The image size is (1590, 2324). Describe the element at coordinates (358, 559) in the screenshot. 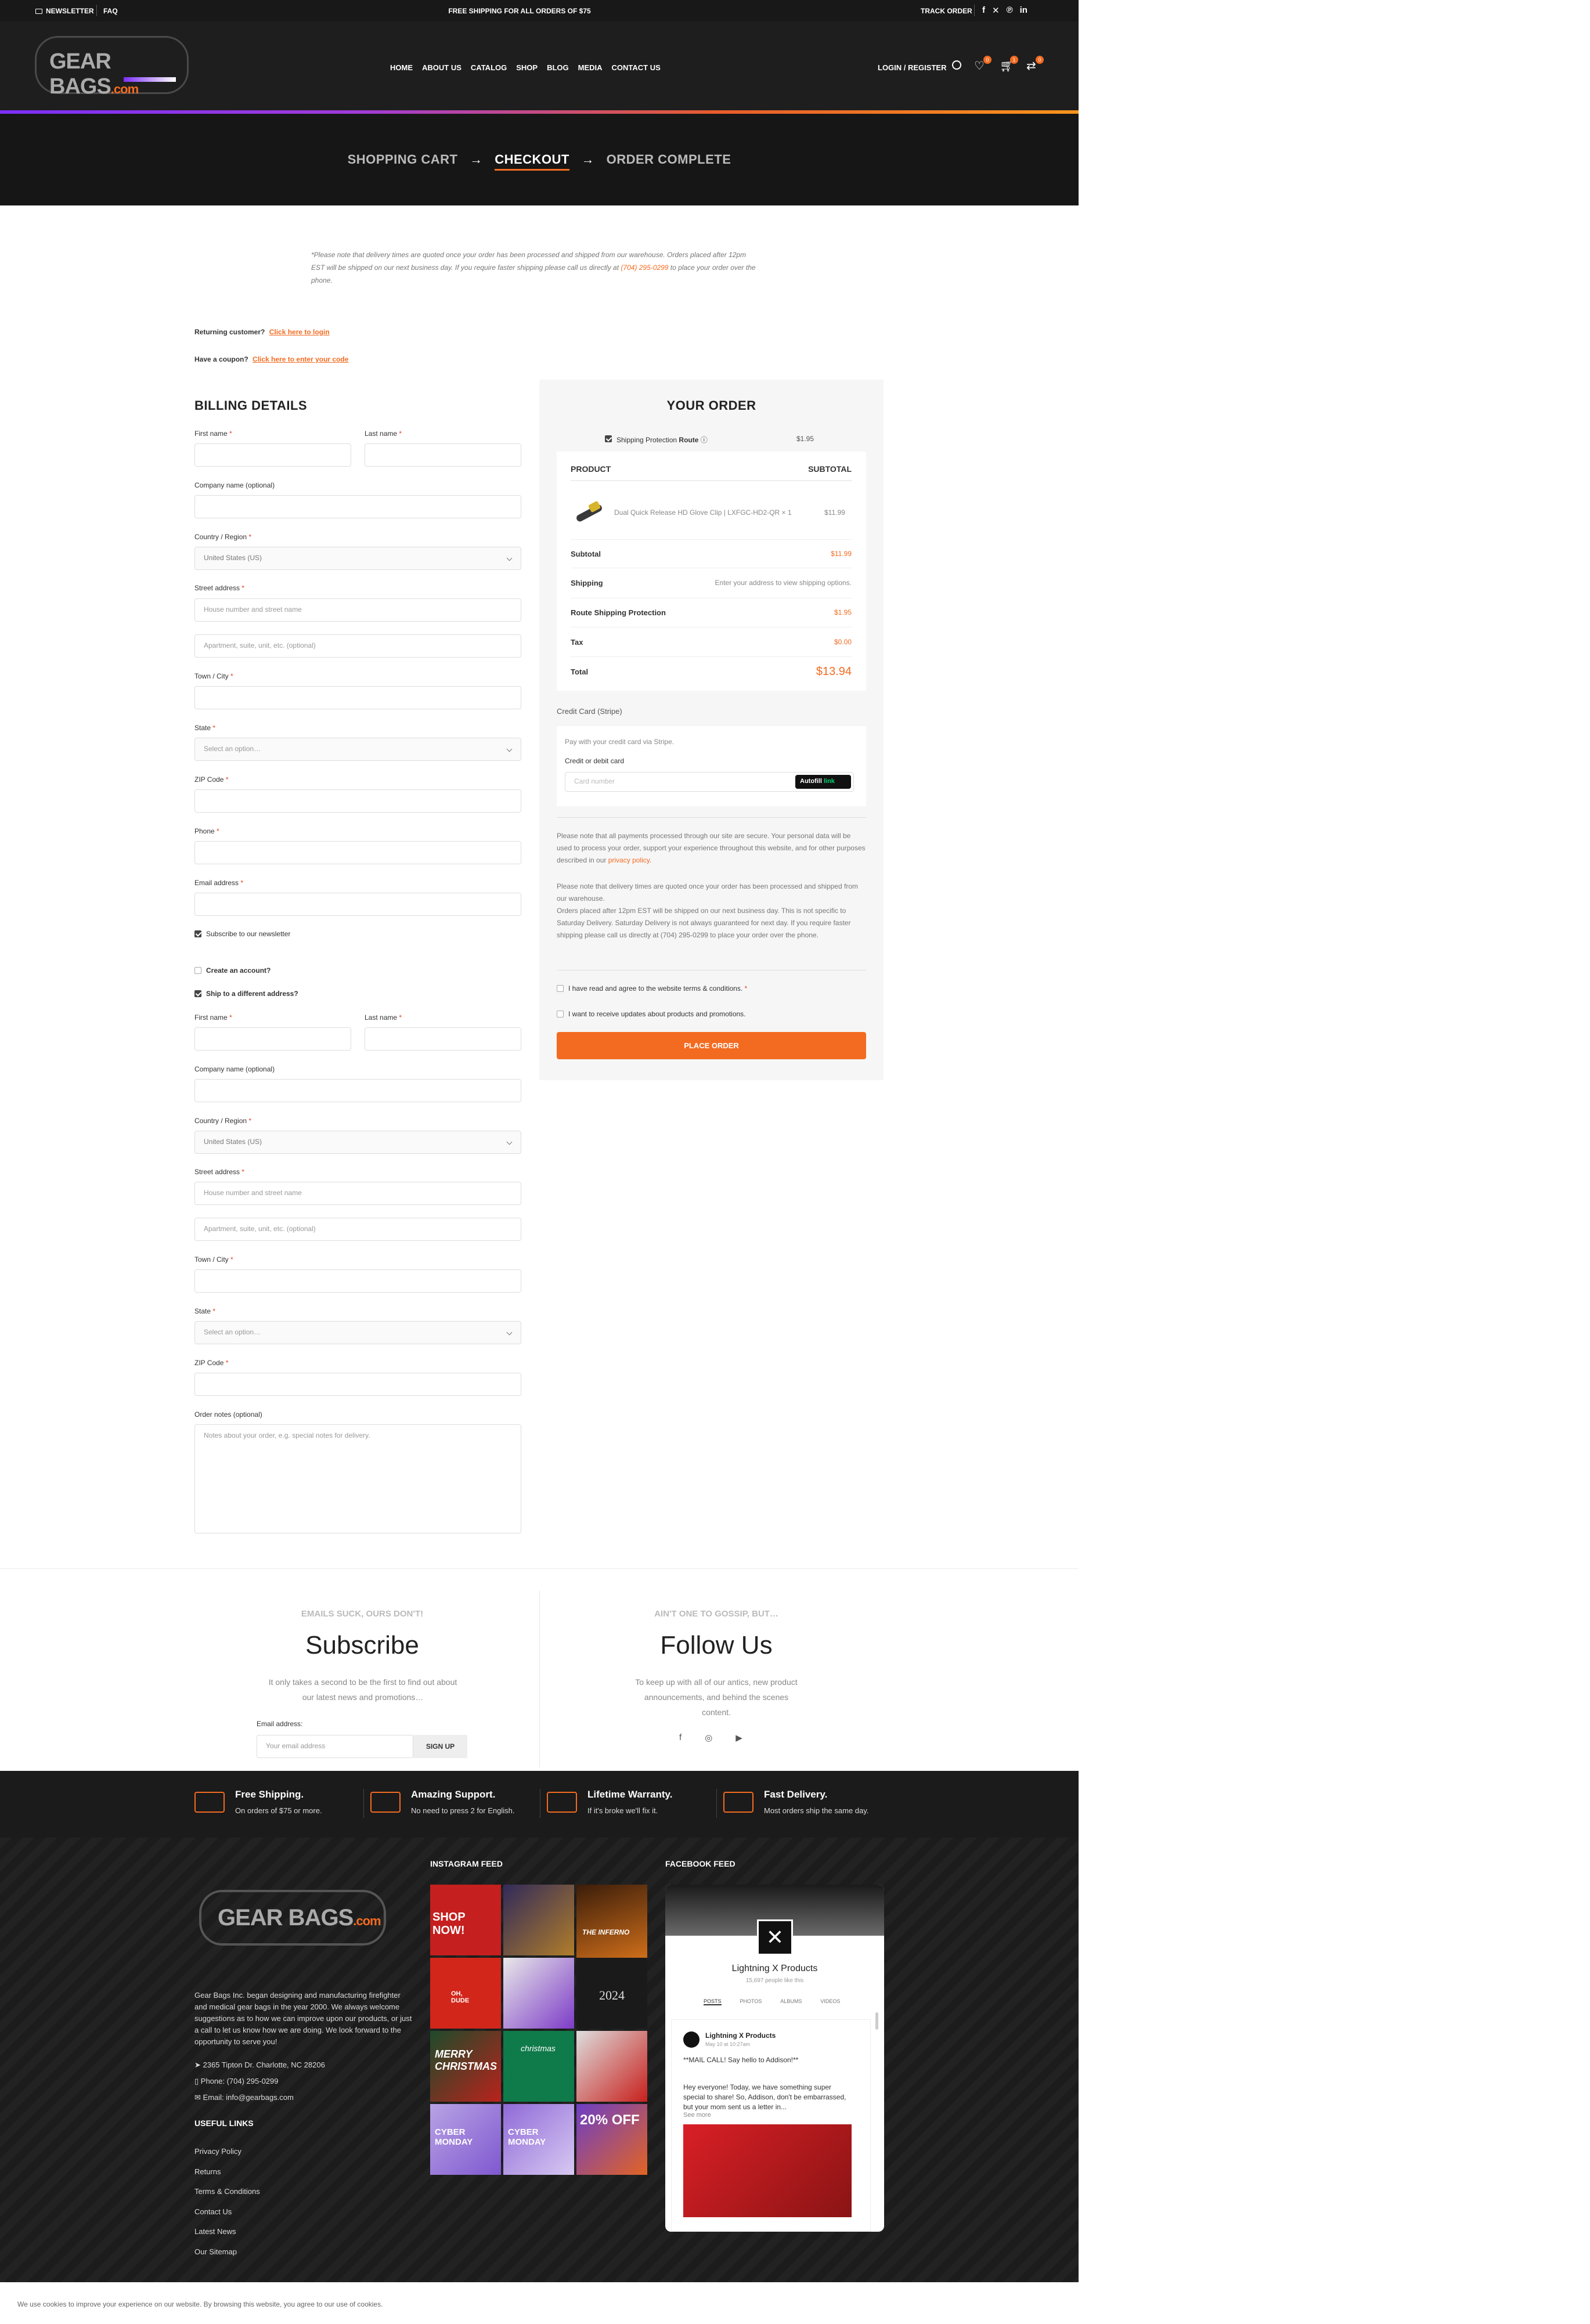

I see `billing-country-select: United States (US)` at that location.